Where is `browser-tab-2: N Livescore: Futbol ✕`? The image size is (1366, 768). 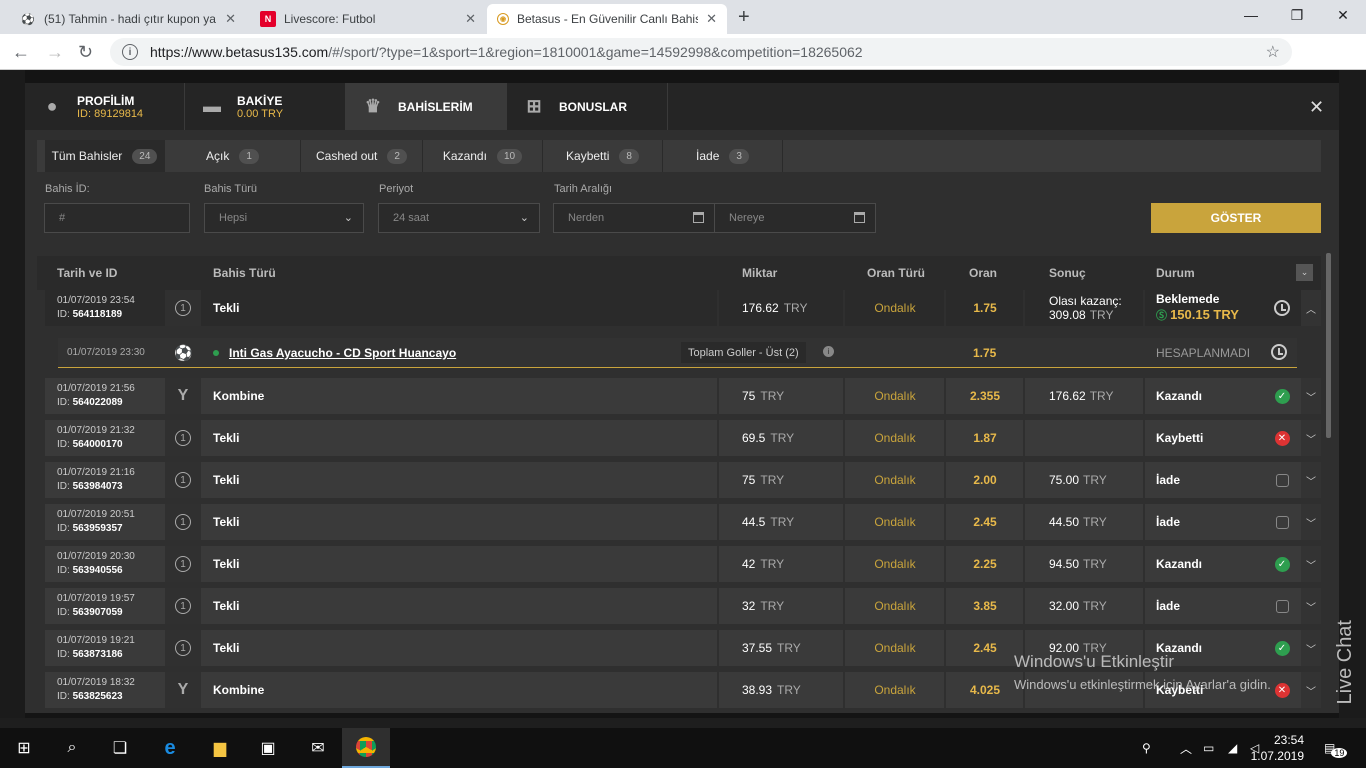
browser-tab-2: N Livescore: Futbol ✕ is located at coordinates (368, 19).